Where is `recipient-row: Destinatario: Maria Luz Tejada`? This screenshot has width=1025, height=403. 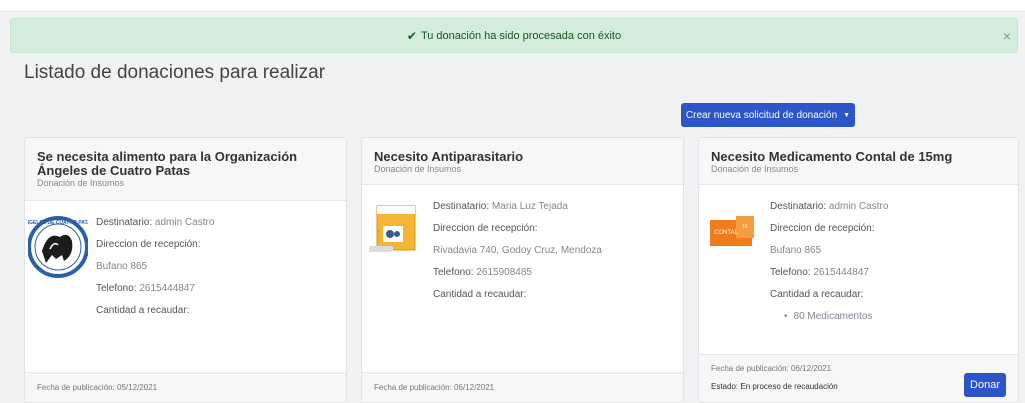 recipient-row: Destinatario: Maria Luz Tejada is located at coordinates (500, 206).